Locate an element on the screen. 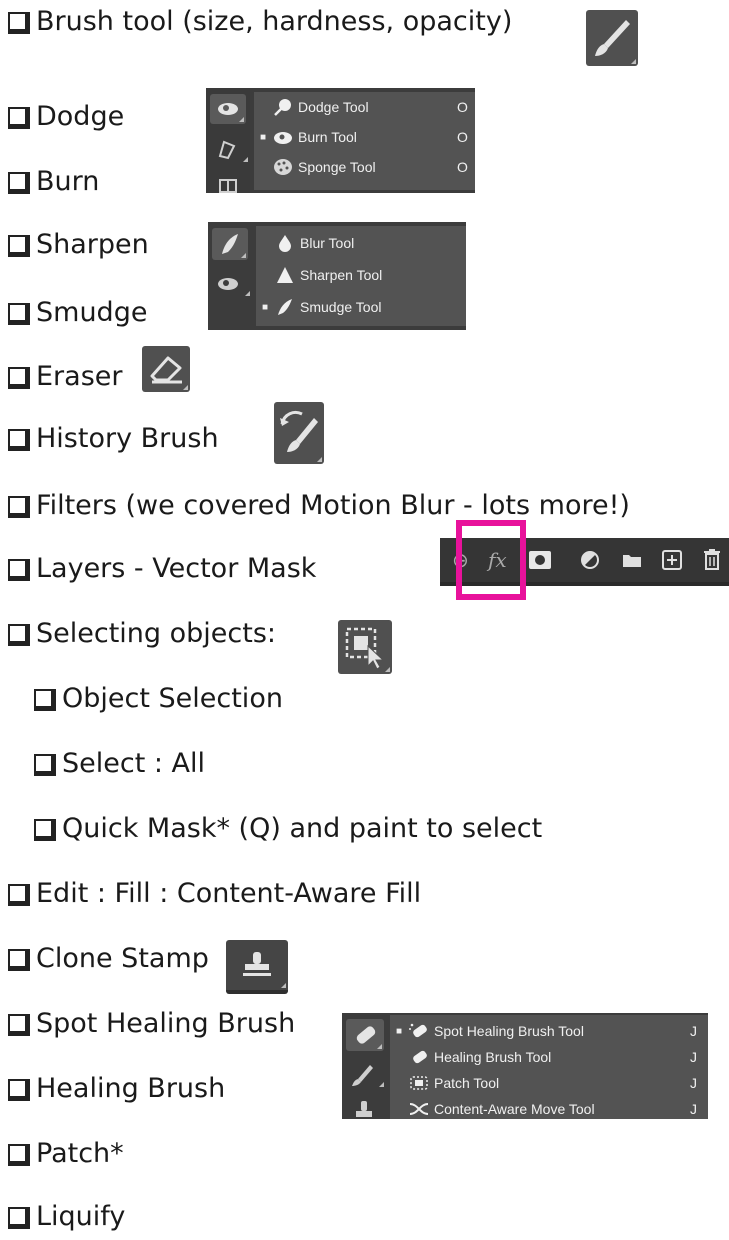 The image size is (729, 1240). dodge-rail-tile is located at coordinates (228, 109).